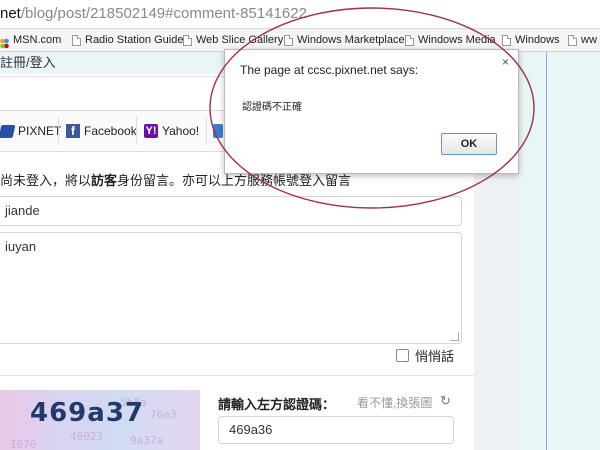 Image resolution: width=600 pixels, height=450 pixels. I want to click on facebook-login-button: f Facebook, so click(101, 131).